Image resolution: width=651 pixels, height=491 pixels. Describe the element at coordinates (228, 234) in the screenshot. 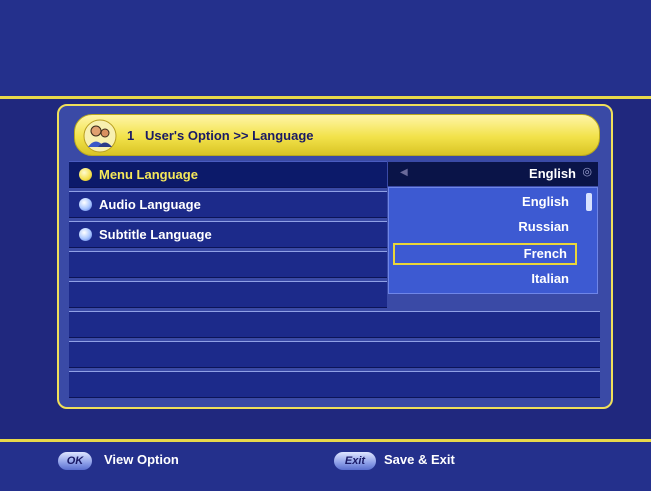

I see `row-subtitle-language: Subtitle Language` at that location.